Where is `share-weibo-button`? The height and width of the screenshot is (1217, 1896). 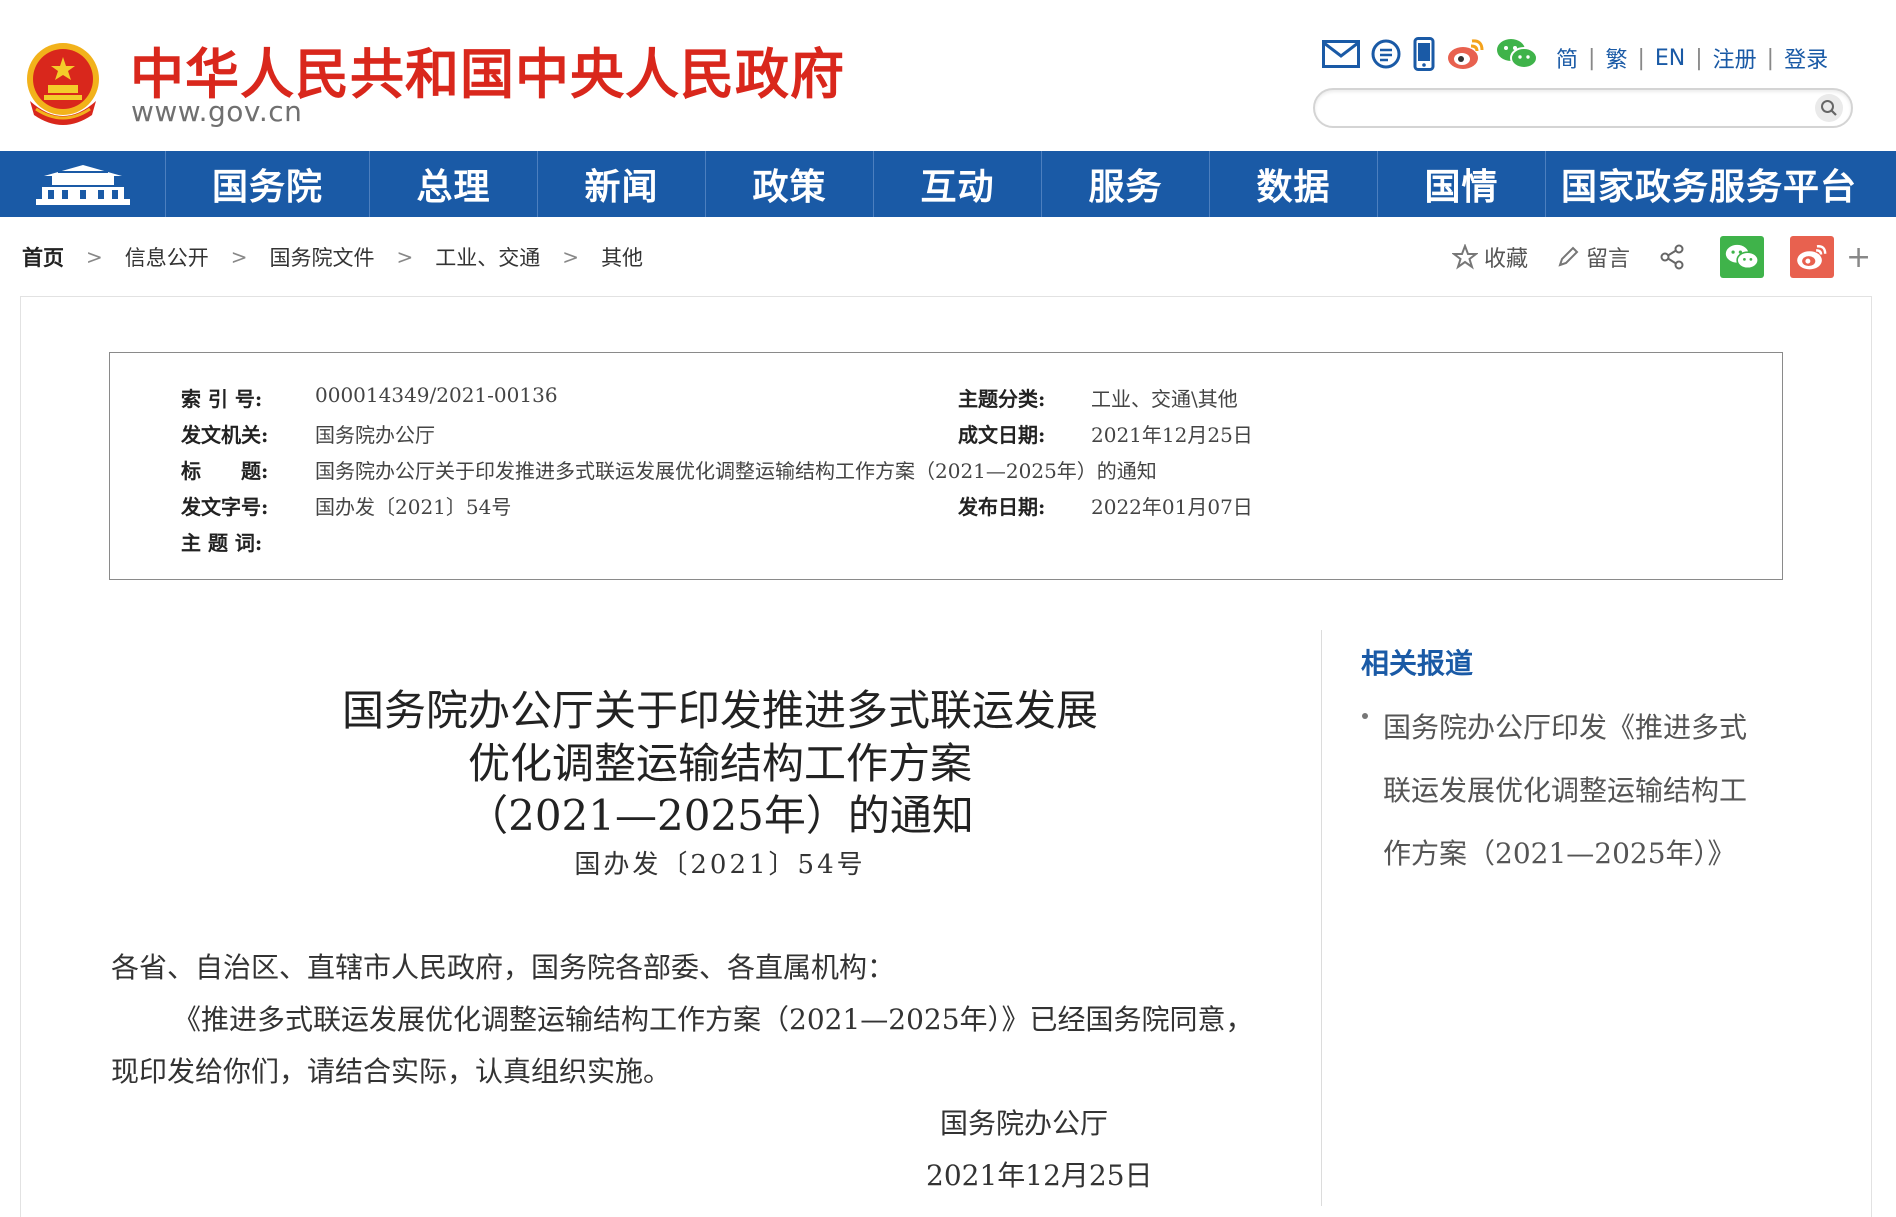
share-weibo-button is located at coordinates (1812, 257).